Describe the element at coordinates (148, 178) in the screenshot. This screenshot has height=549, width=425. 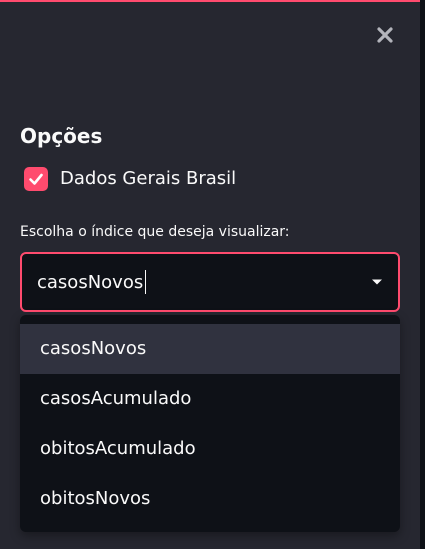
I see `checkbox-label: Dados Gerais Brasil` at that location.